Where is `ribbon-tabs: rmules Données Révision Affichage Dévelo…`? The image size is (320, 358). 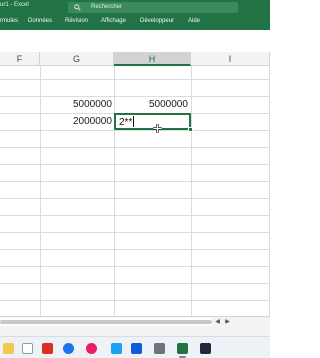
ribbon-tabs: rmules Données Révision Affichage Dévelo… is located at coordinates (135, 22).